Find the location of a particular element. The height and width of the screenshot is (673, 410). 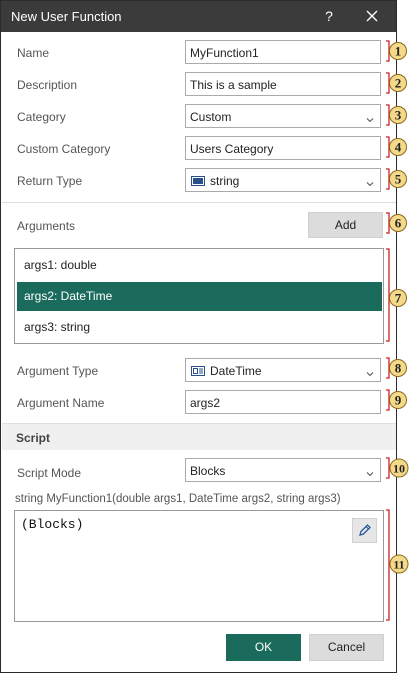

callout-marker-9: 9 is located at coordinates (396, 400).